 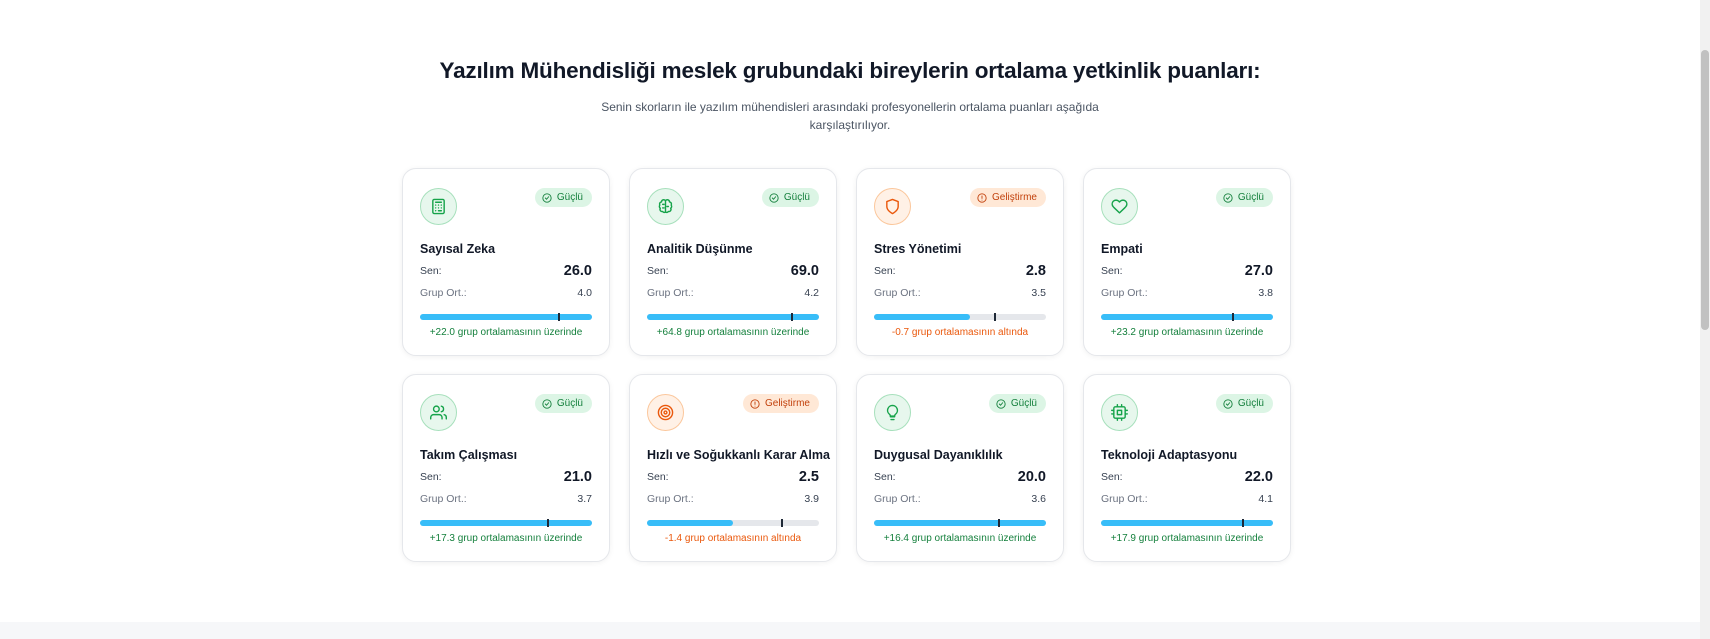 I want to click on you-score: 69.0, so click(x=804, y=271).